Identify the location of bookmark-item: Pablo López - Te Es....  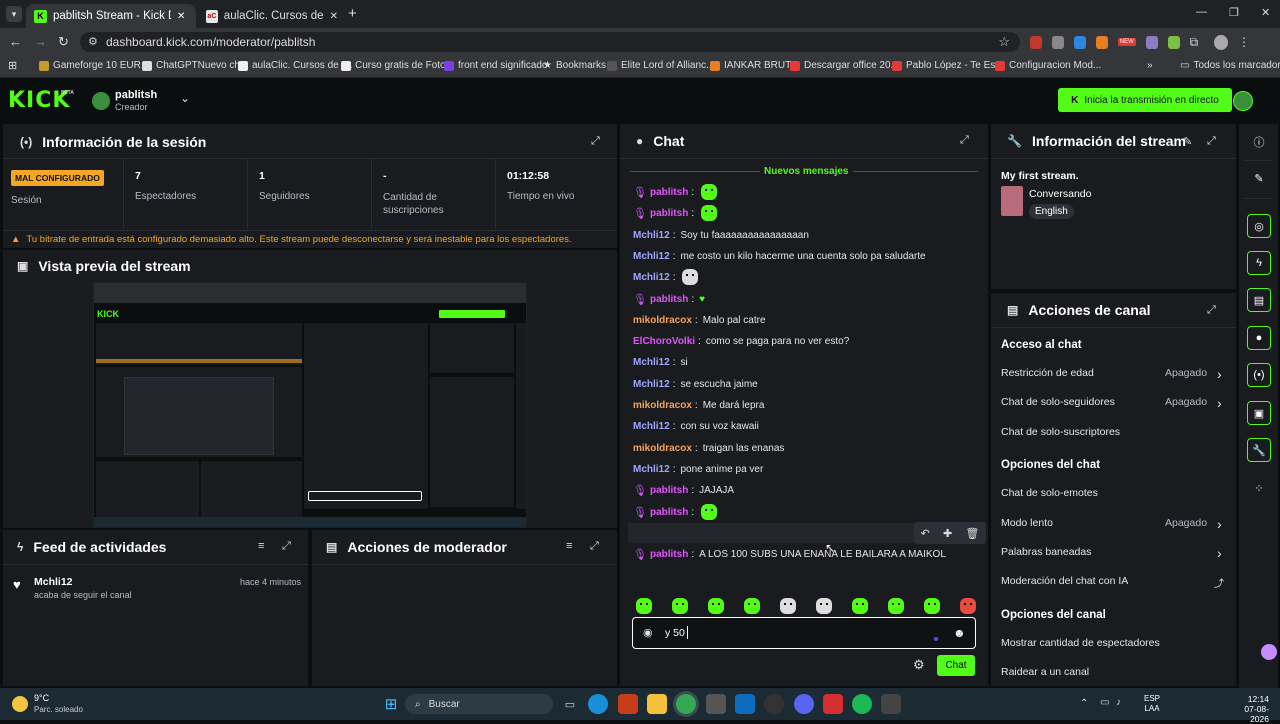
(948, 65).